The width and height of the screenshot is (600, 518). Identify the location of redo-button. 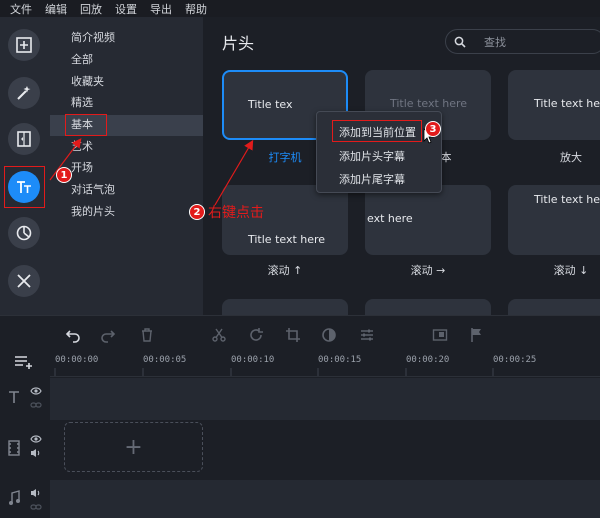
(108, 335).